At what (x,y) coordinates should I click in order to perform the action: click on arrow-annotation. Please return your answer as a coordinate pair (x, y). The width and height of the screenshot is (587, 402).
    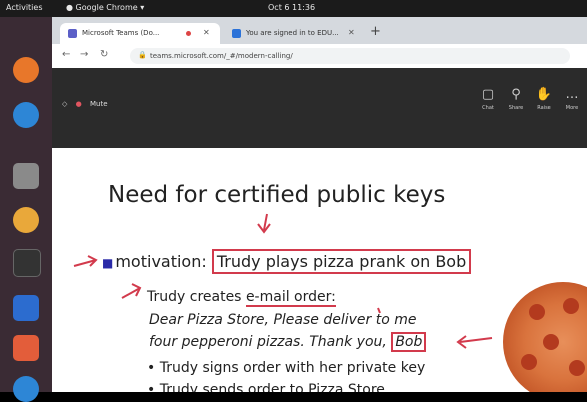
    Looking at the image, I should click on (476, 340).